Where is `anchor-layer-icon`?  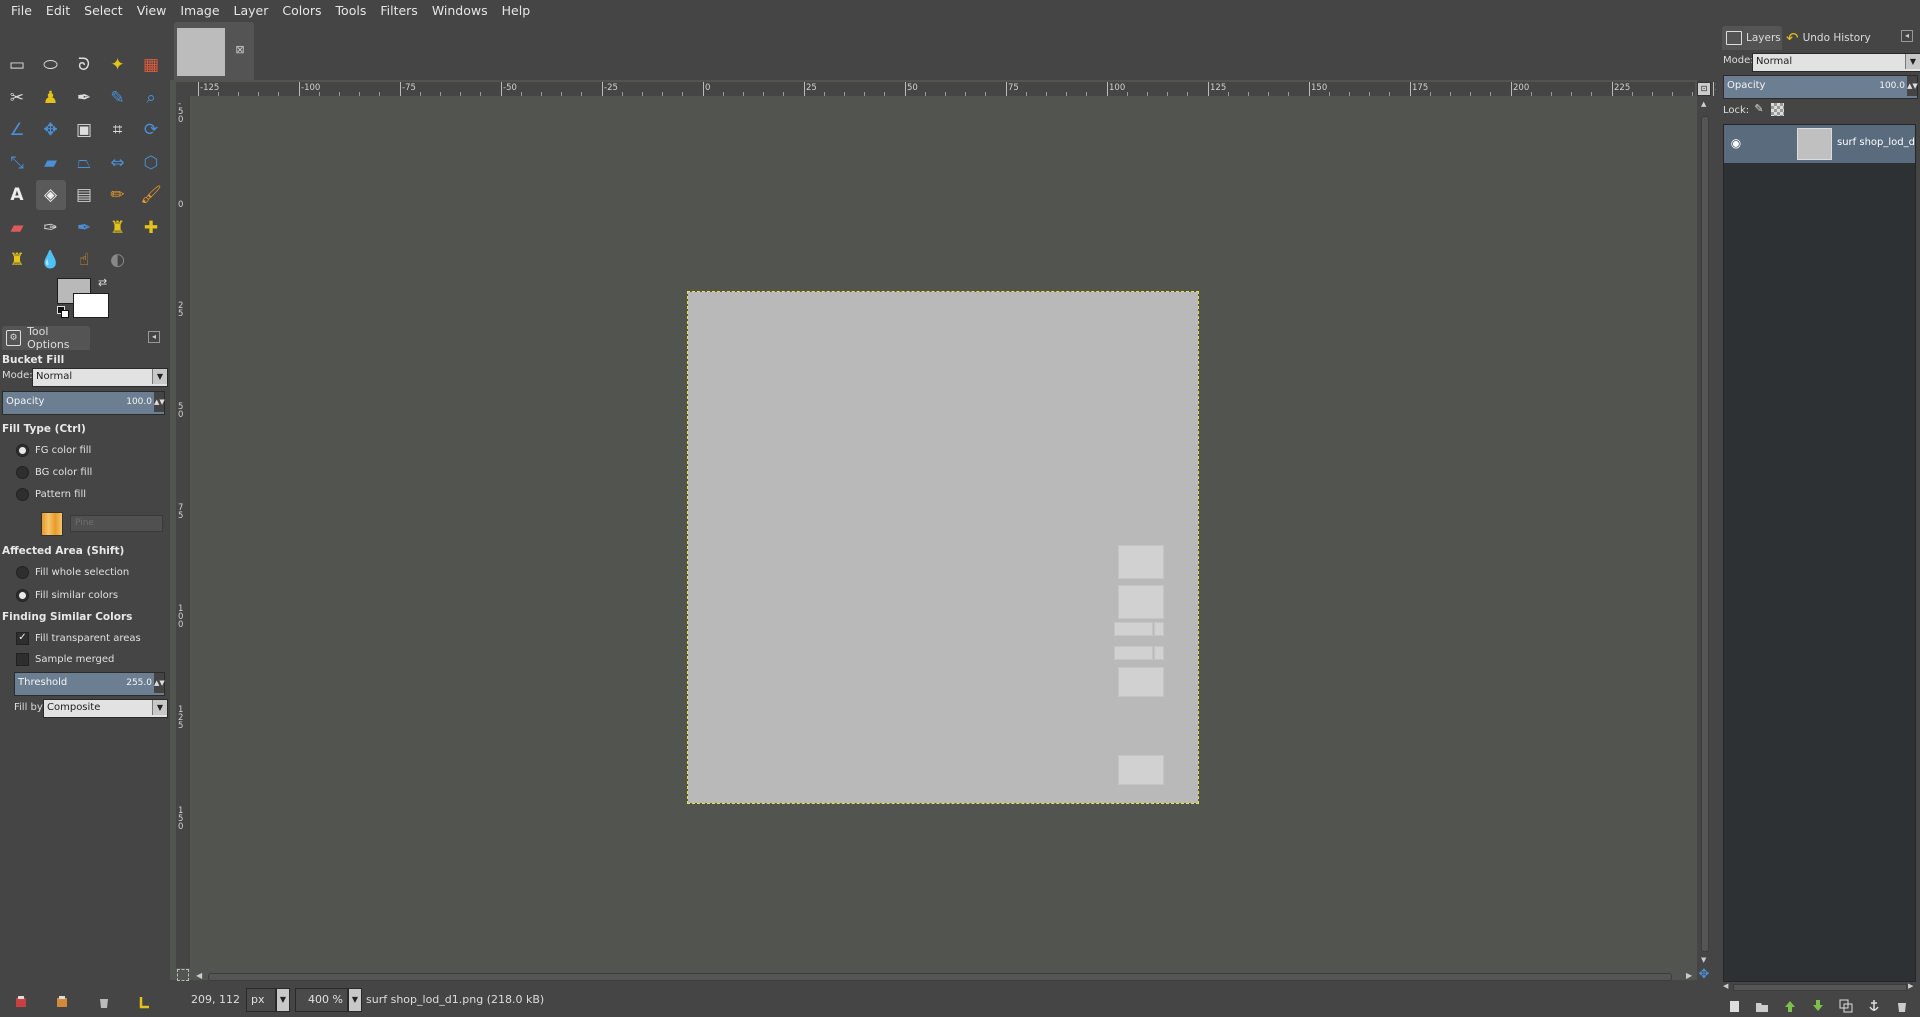 anchor-layer-icon is located at coordinates (1874, 1006).